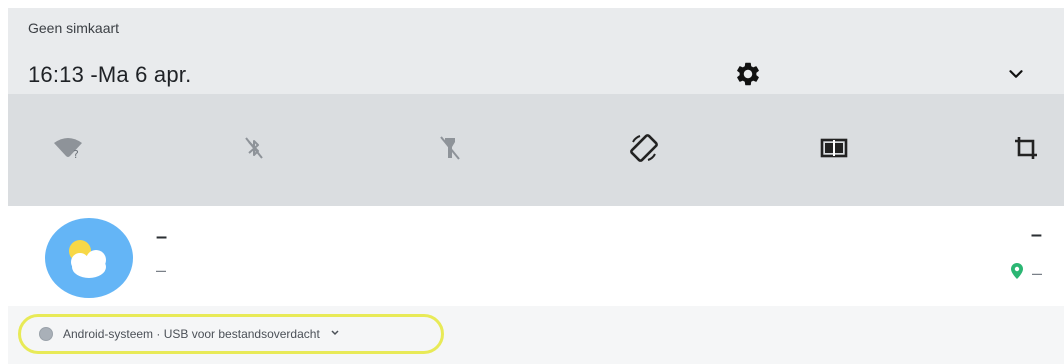 The height and width of the screenshot is (364, 1064). Describe the element at coordinates (161, 270) in the screenshot. I see `weather-subtitle: –` at that location.